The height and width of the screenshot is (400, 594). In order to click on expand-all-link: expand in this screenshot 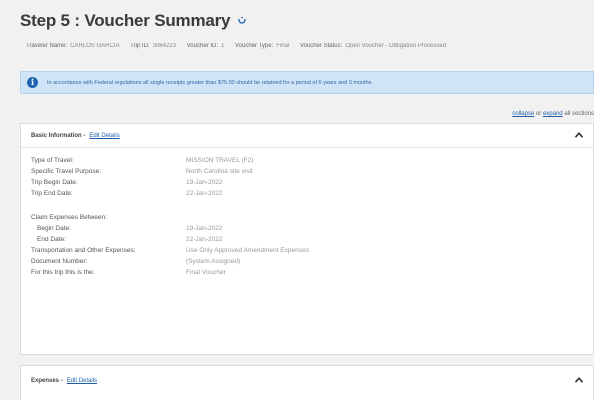, I will do `click(553, 114)`.